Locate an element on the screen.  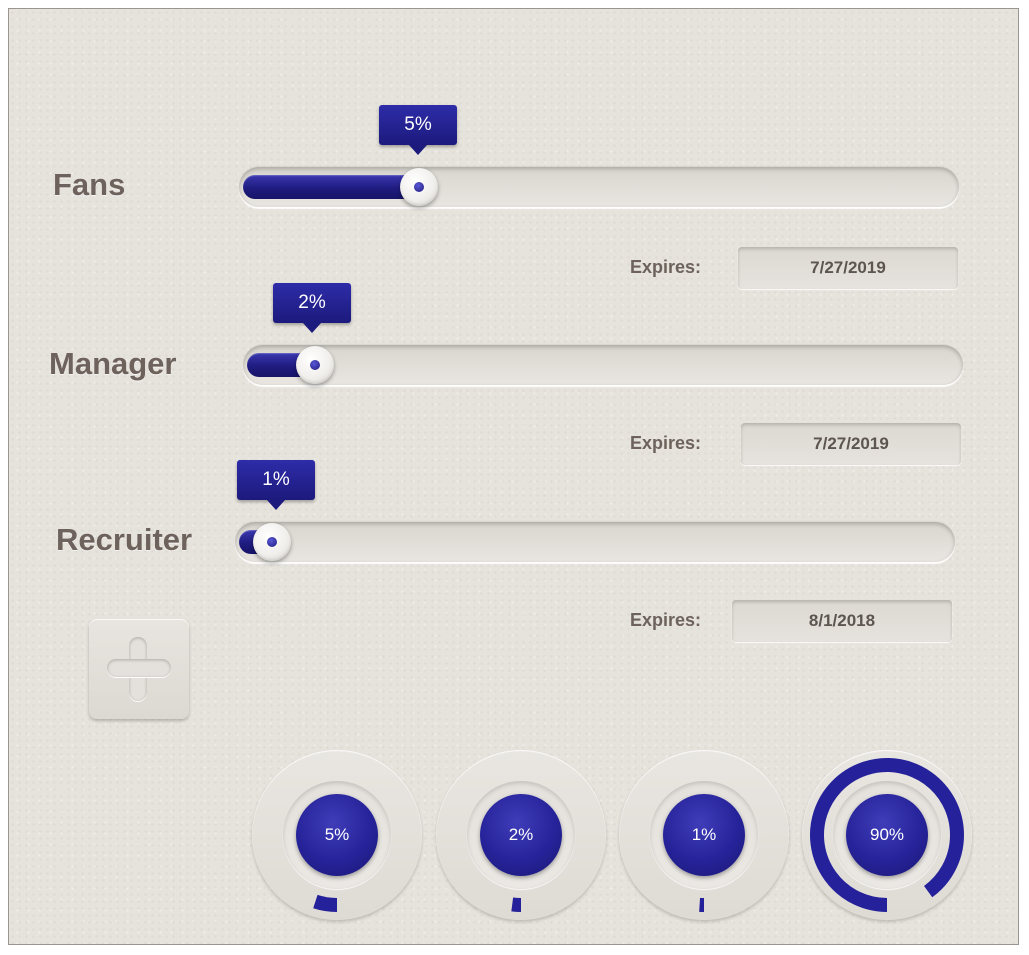
slider-value-tooltip-recruiter: 1% is located at coordinates (276, 480).